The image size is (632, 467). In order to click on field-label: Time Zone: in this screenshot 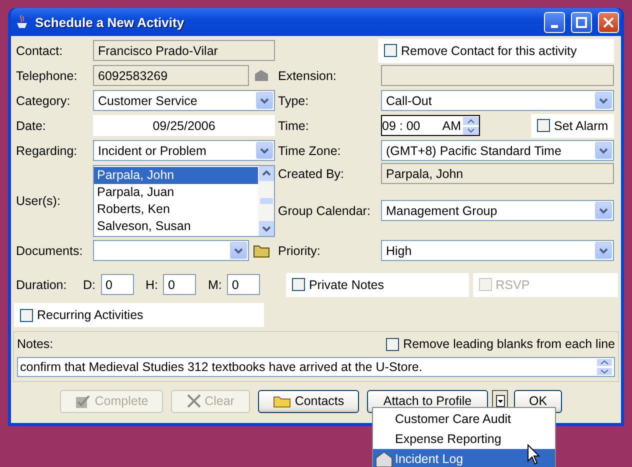, I will do `click(310, 151)`.